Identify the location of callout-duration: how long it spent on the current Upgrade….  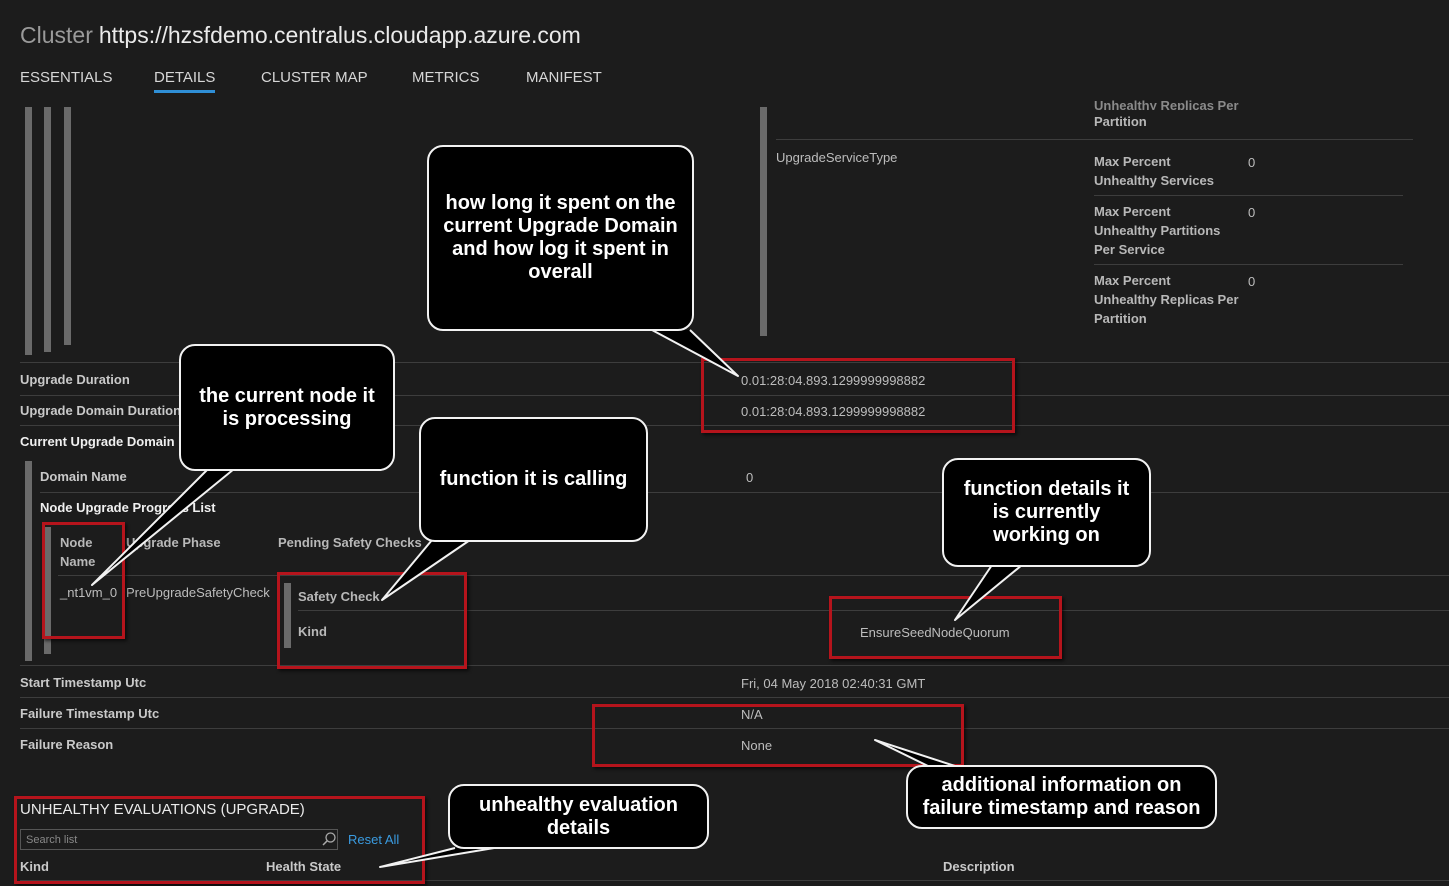
(560, 238).